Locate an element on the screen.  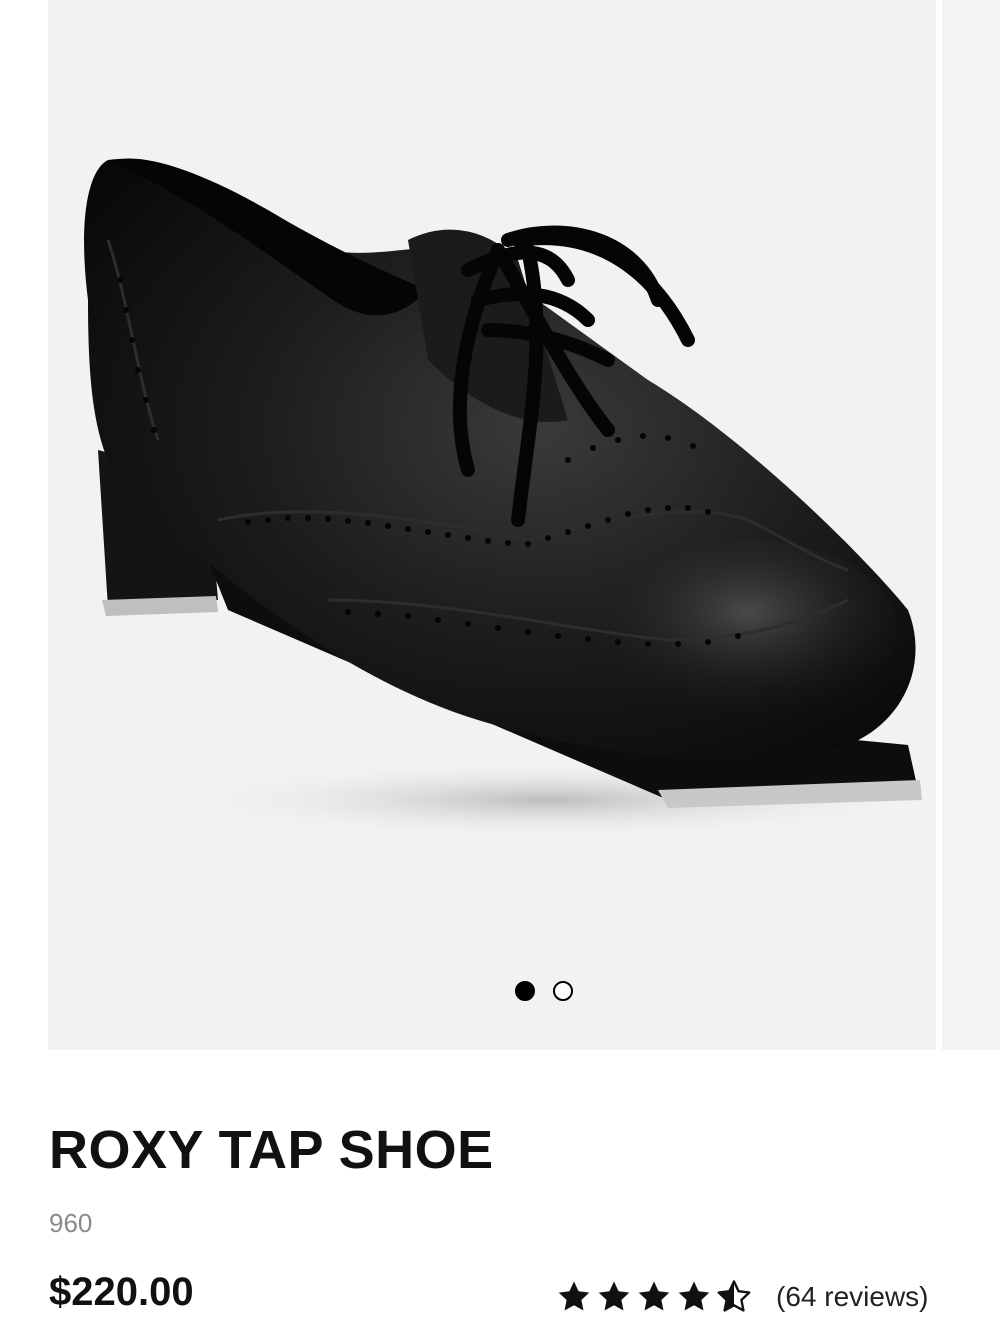
rating-stars is located at coordinates (654, 1297).